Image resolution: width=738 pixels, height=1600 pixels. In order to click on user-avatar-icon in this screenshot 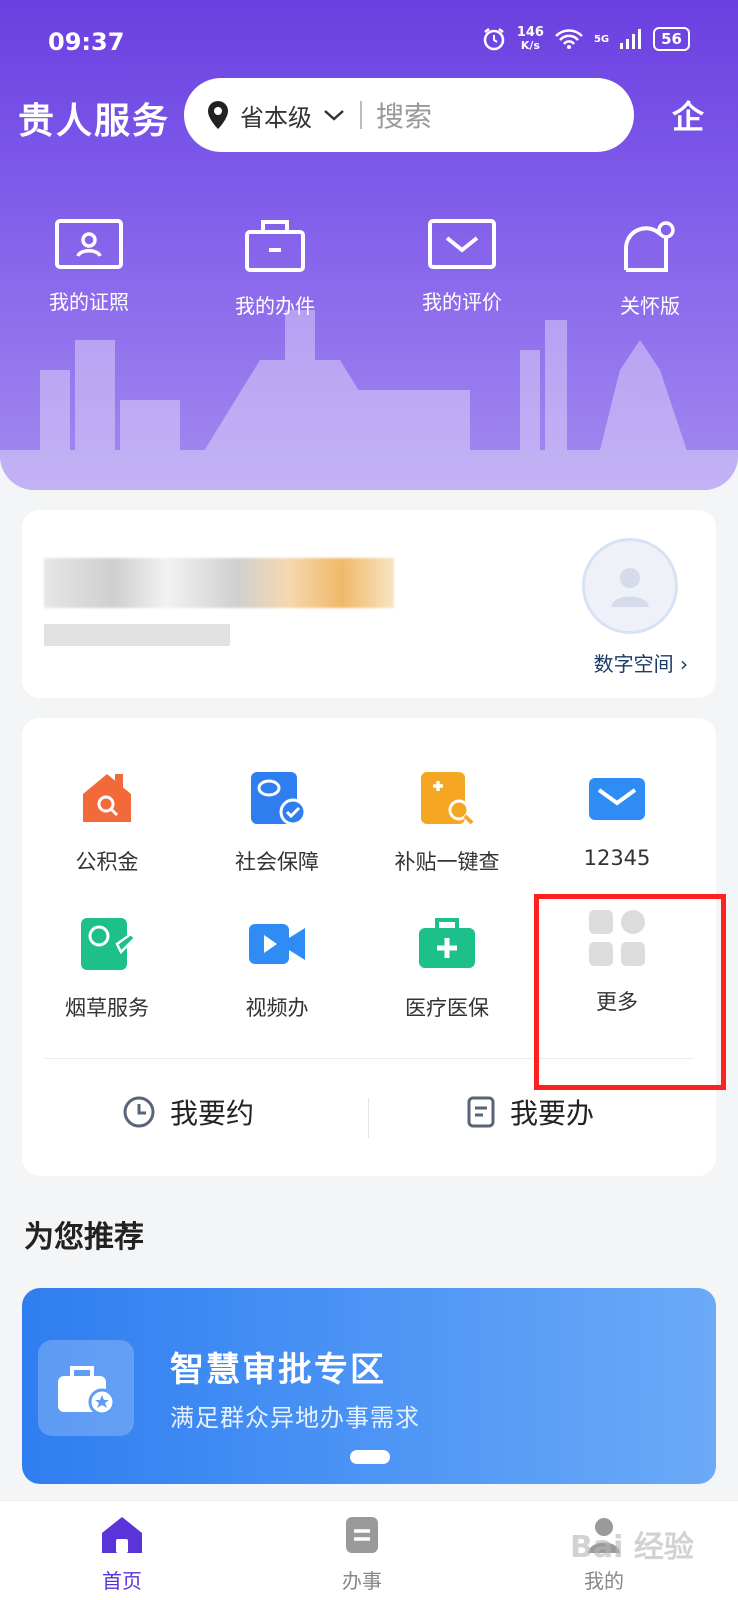, I will do `click(630, 587)`.